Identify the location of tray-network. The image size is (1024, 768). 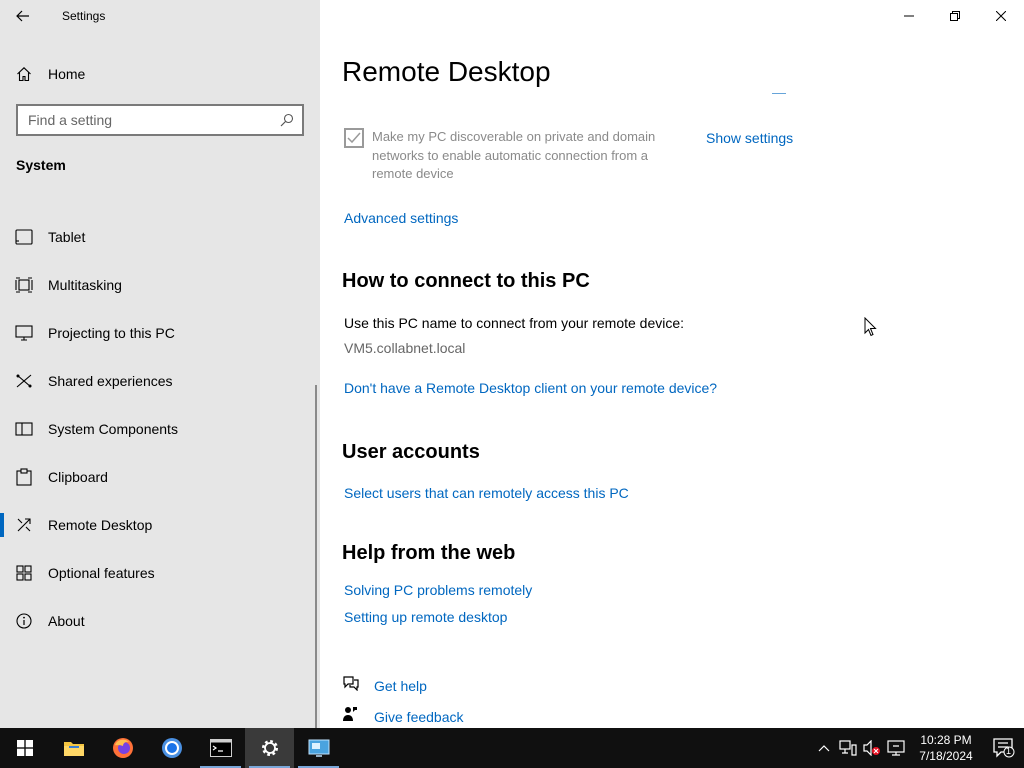
(848, 748).